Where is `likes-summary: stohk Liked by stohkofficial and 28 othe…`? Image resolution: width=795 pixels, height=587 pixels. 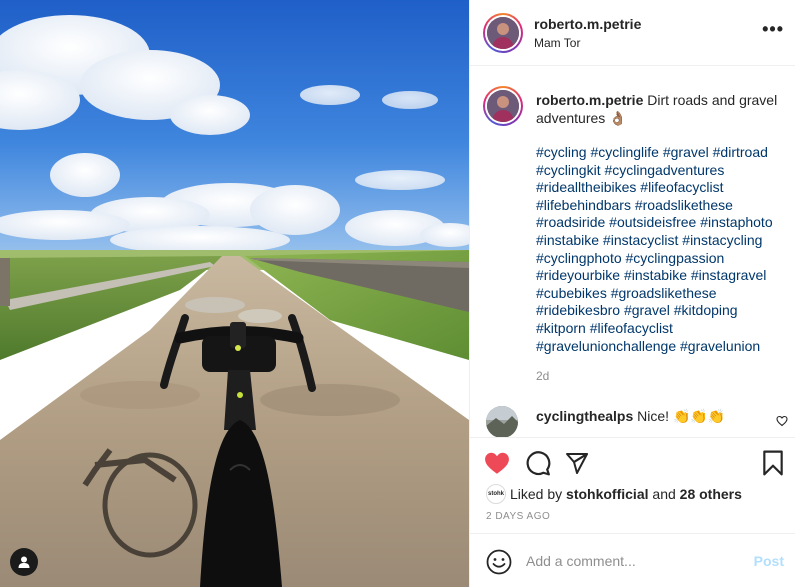 likes-summary: stohk Liked by stohkofficial and 28 othe… is located at coordinates (632, 493).